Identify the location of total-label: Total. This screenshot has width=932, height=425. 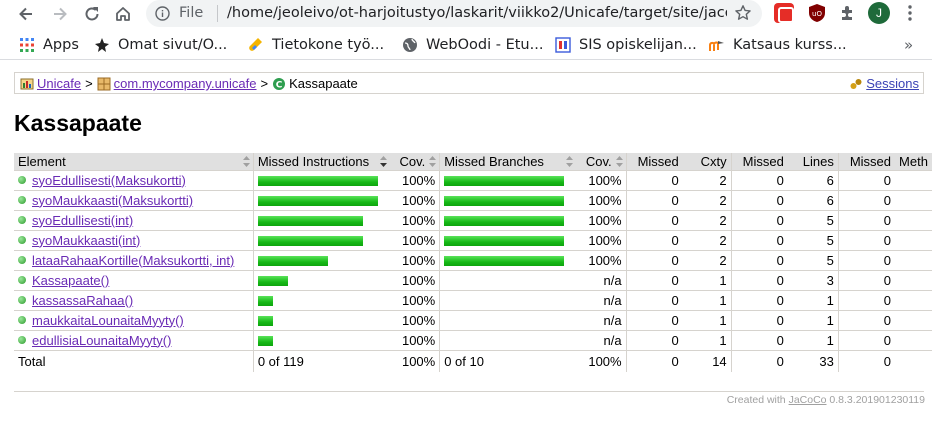
(32, 361).